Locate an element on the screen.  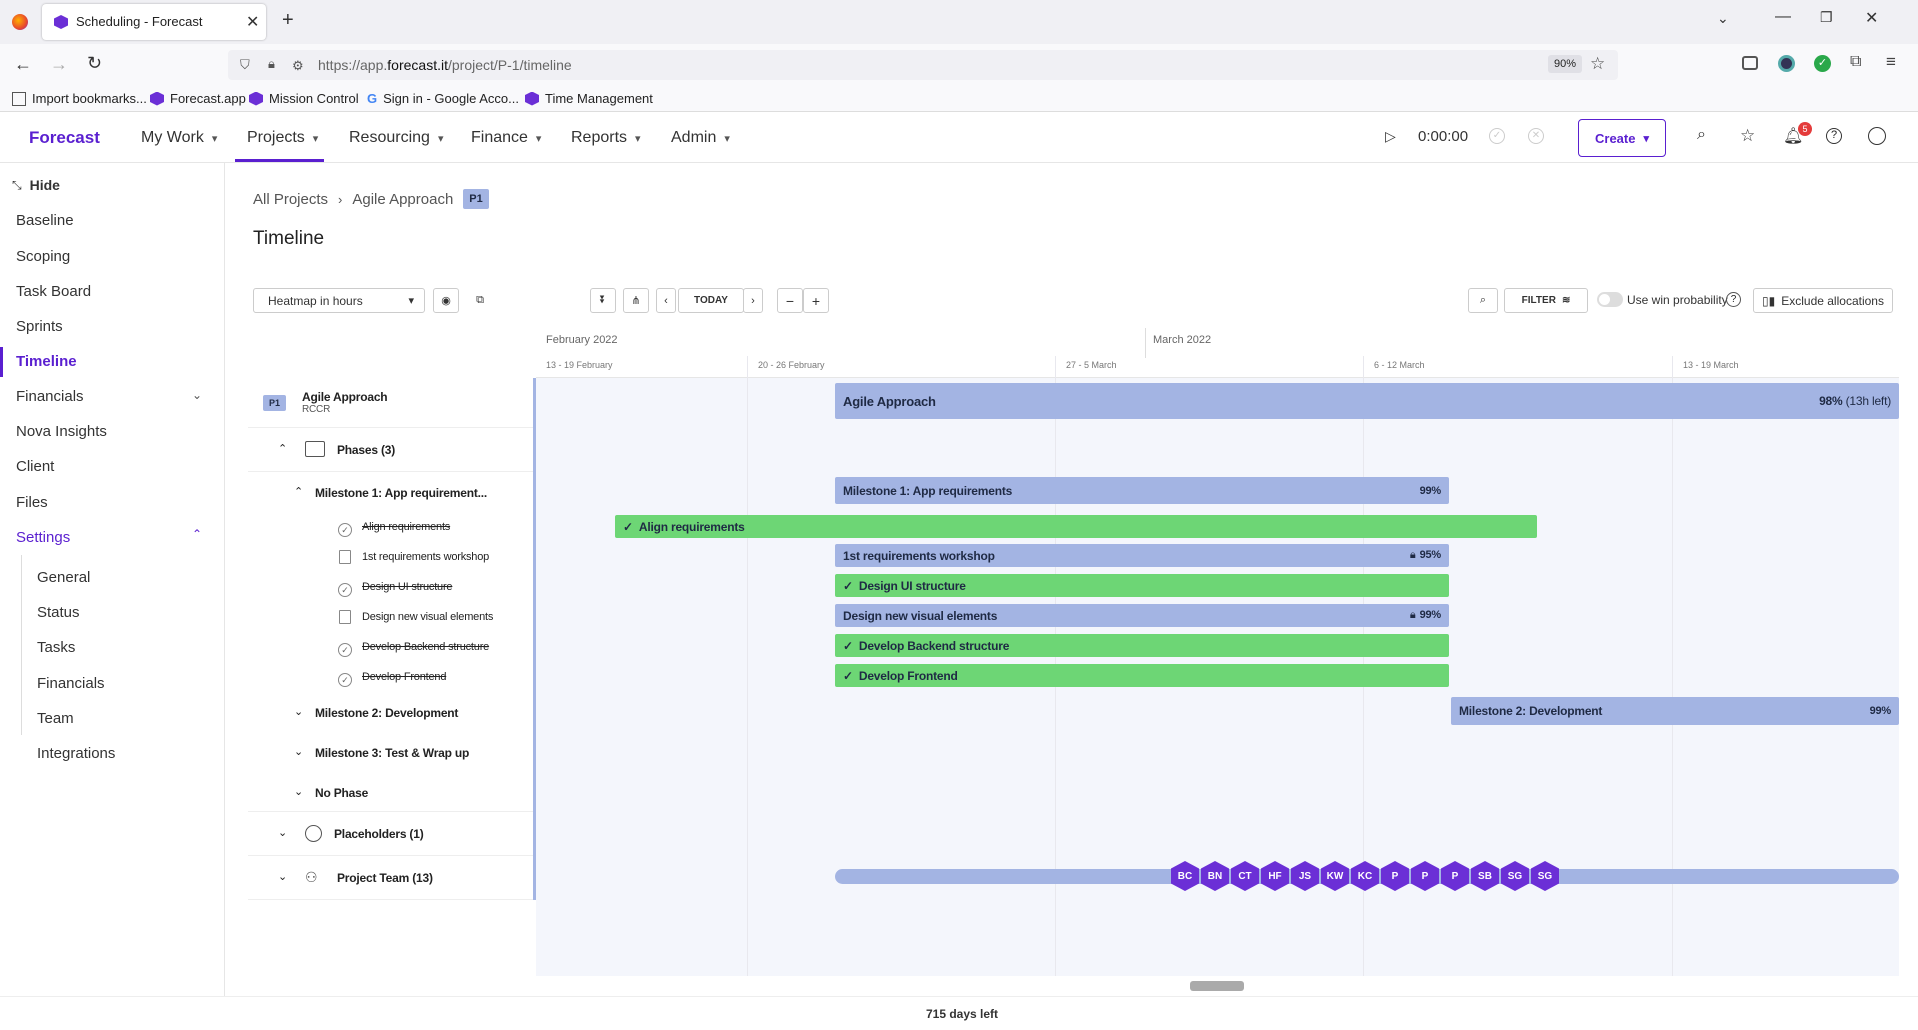
bookmark-mission-control: Mission Control is located at coordinates (304, 98).